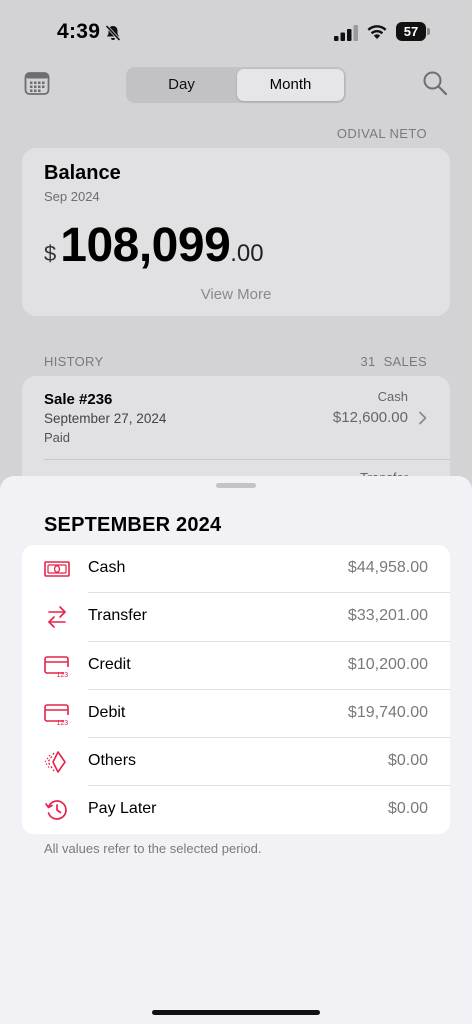  What do you see at coordinates (247, 459) in the screenshot?
I see `row-divider` at bounding box center [247, 459].